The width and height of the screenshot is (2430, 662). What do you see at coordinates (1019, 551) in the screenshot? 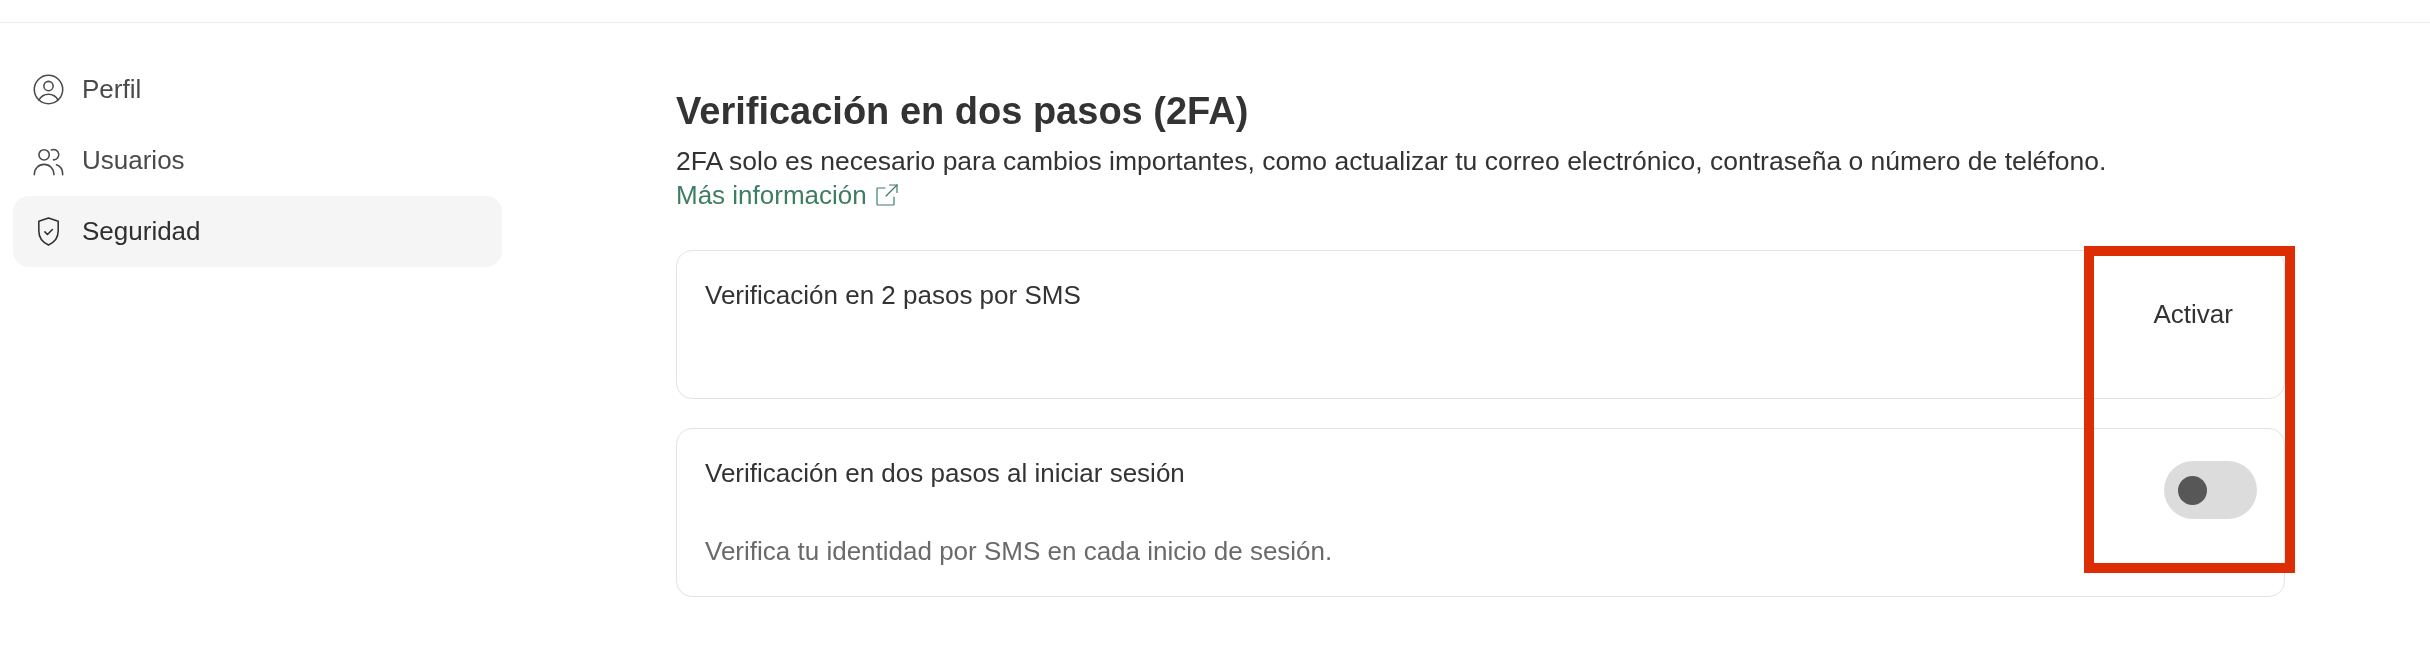
I see `setting-description: Verifica tu identidad por SMS en cada inicio de sesión.` at bounding box center [1019, 551].